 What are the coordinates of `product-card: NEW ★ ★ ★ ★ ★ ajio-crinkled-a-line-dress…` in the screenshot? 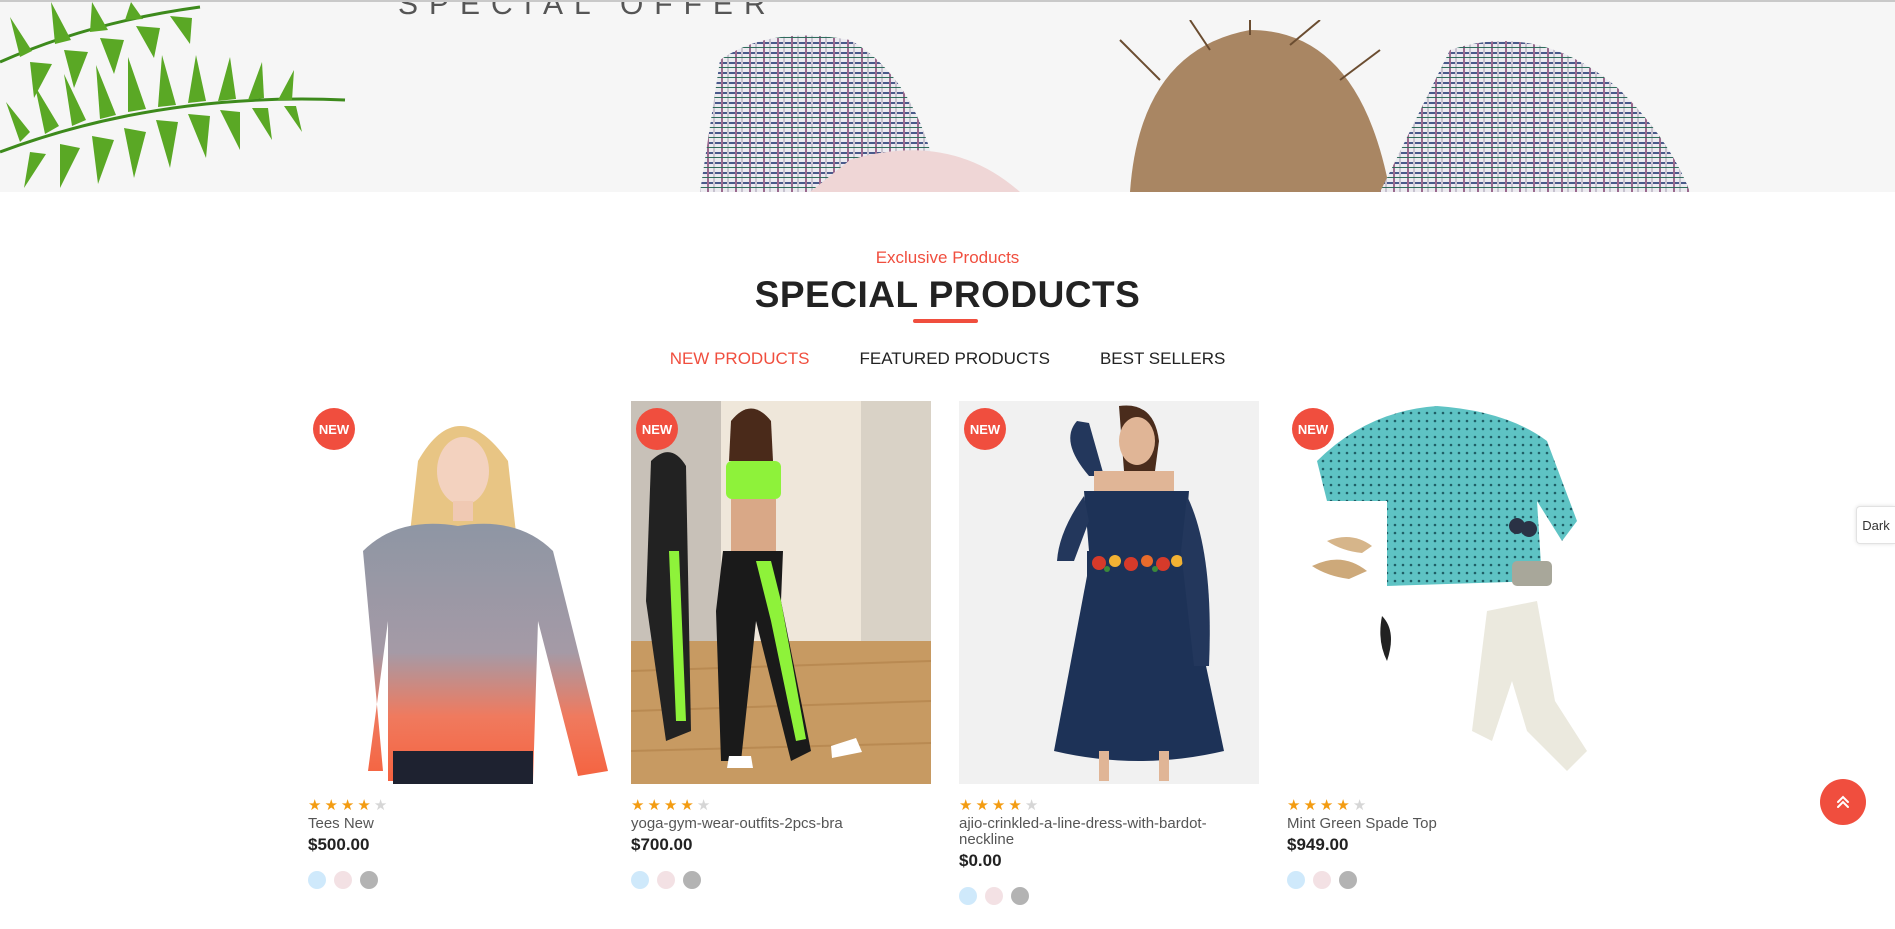 It's located at (1109, 653).